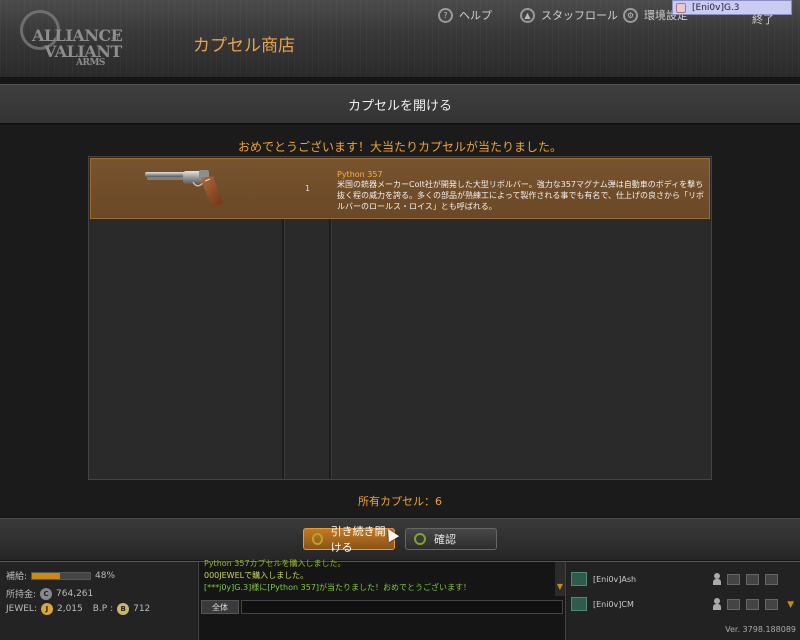  Describe the element at coordinates (716, 7) in the screenshot. I see `user-chip-name: [Eni0v]G.3` at that location.